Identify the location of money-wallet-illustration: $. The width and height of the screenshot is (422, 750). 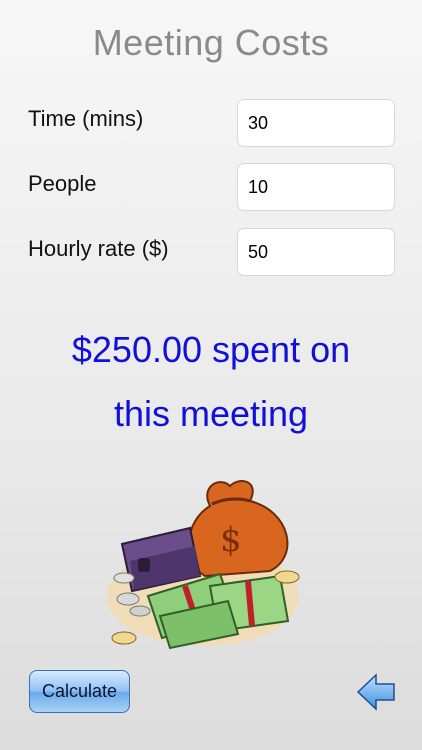
(203, 565).